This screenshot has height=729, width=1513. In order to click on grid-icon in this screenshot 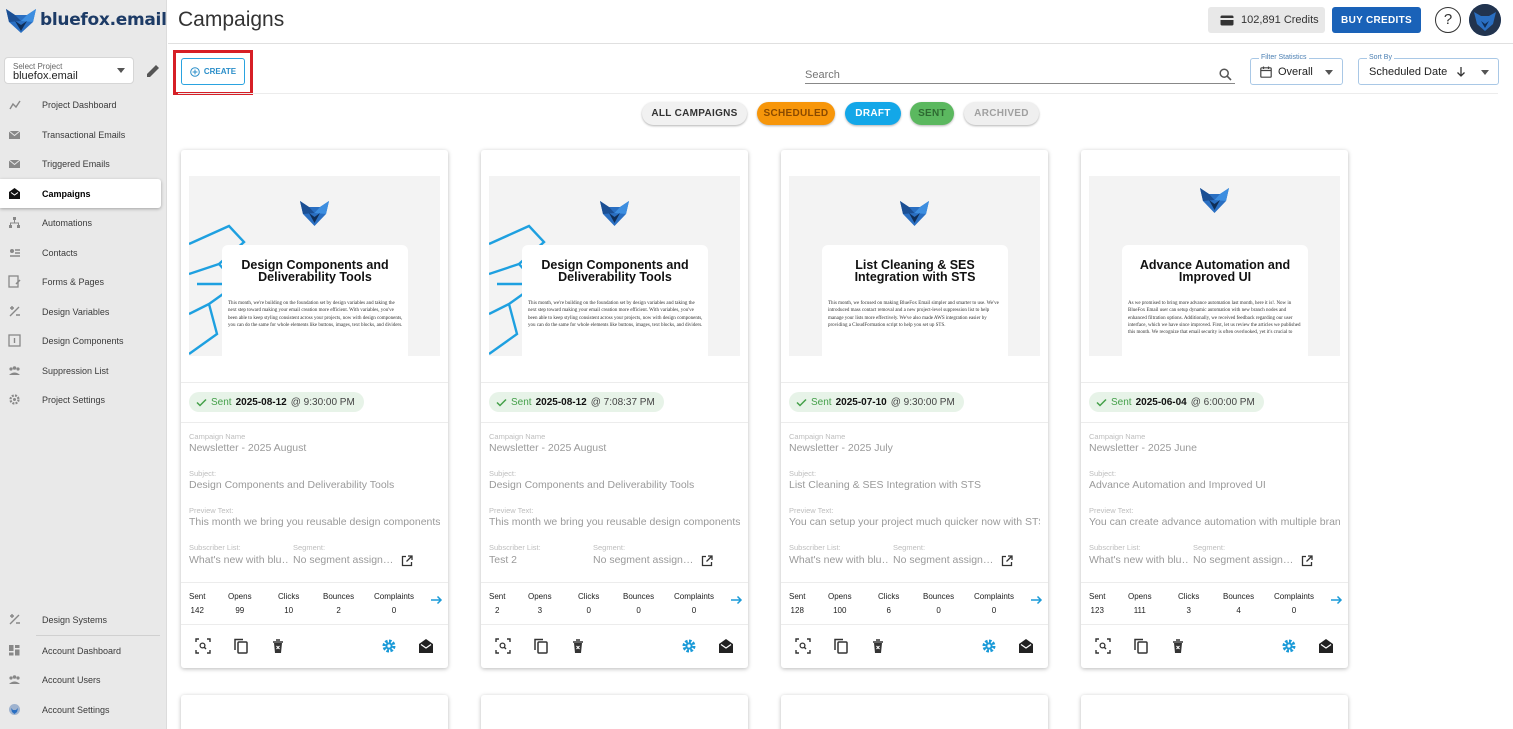, I will do `click(14, 649)`.